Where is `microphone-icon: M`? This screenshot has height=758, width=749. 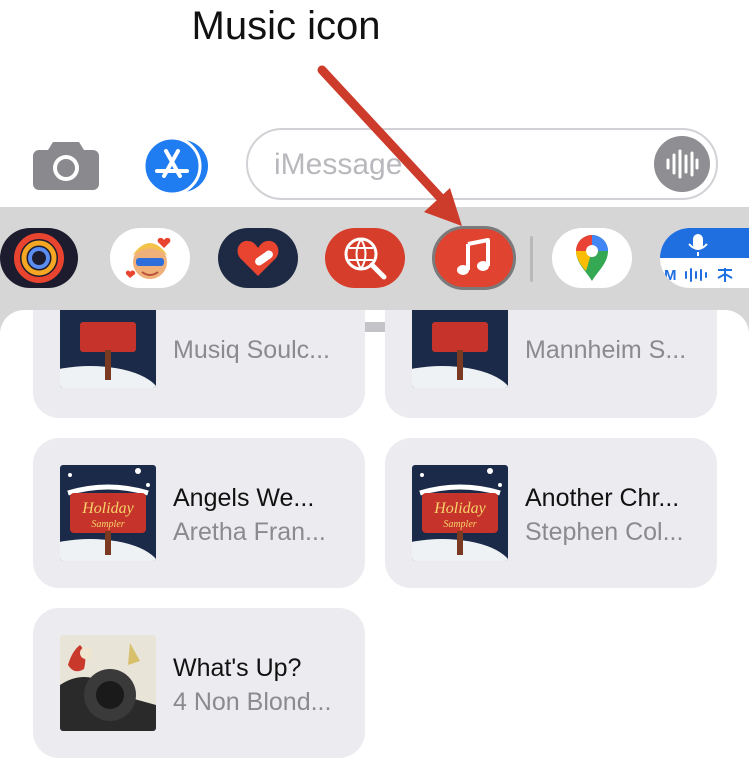 microphone-icon: M is located at coordinates (704, 256).